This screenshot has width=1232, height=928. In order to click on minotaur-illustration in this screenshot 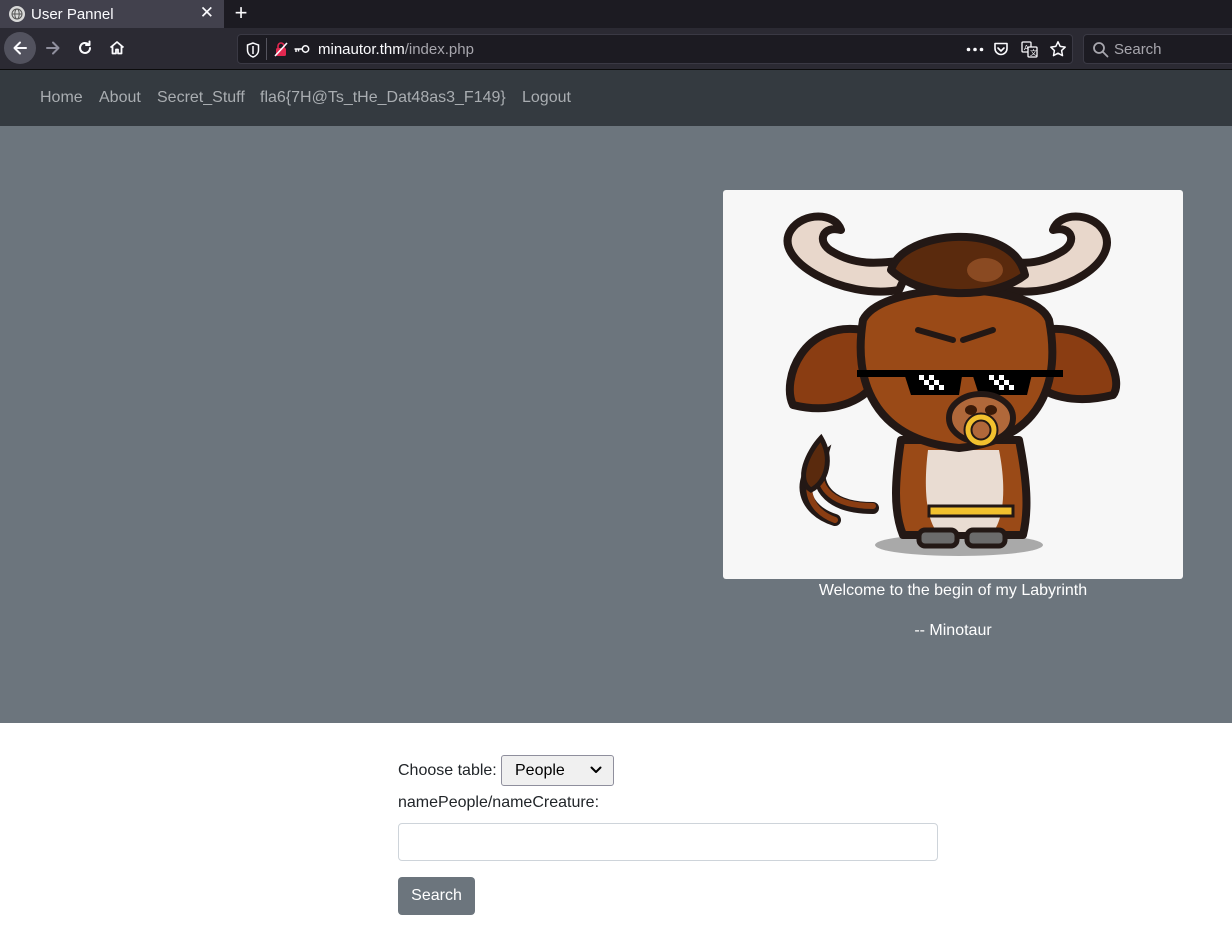, I will do `click(952, 384)`.